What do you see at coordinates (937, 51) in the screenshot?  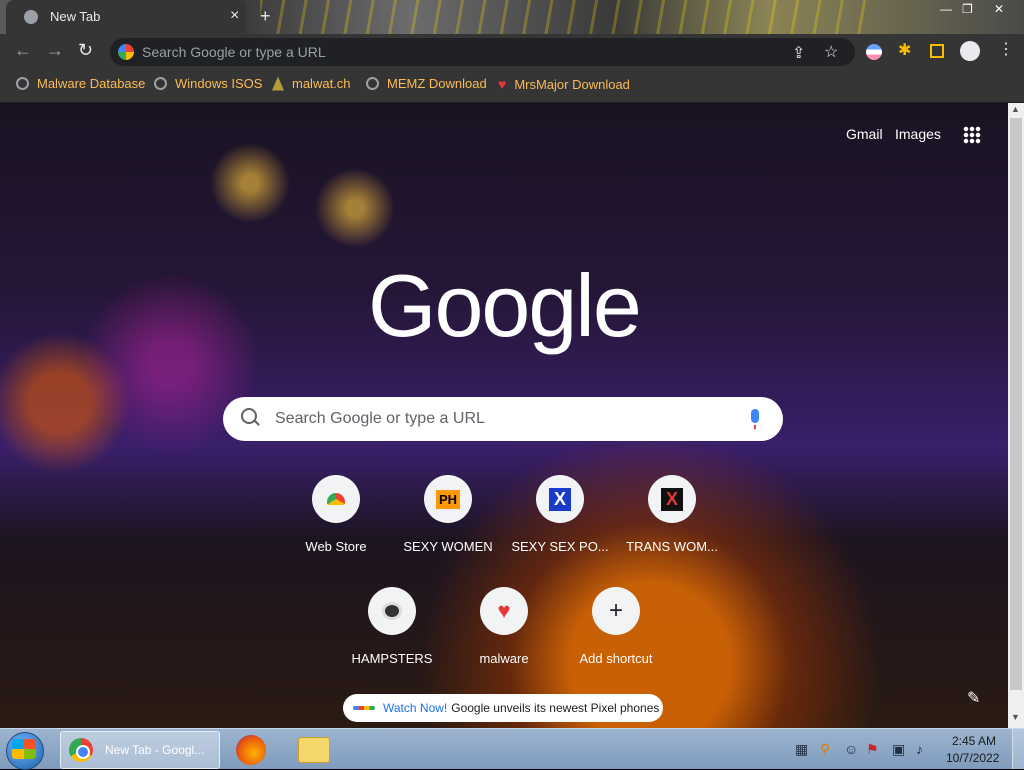 I see `side-panel-icon` at bounding box center [937, 51].